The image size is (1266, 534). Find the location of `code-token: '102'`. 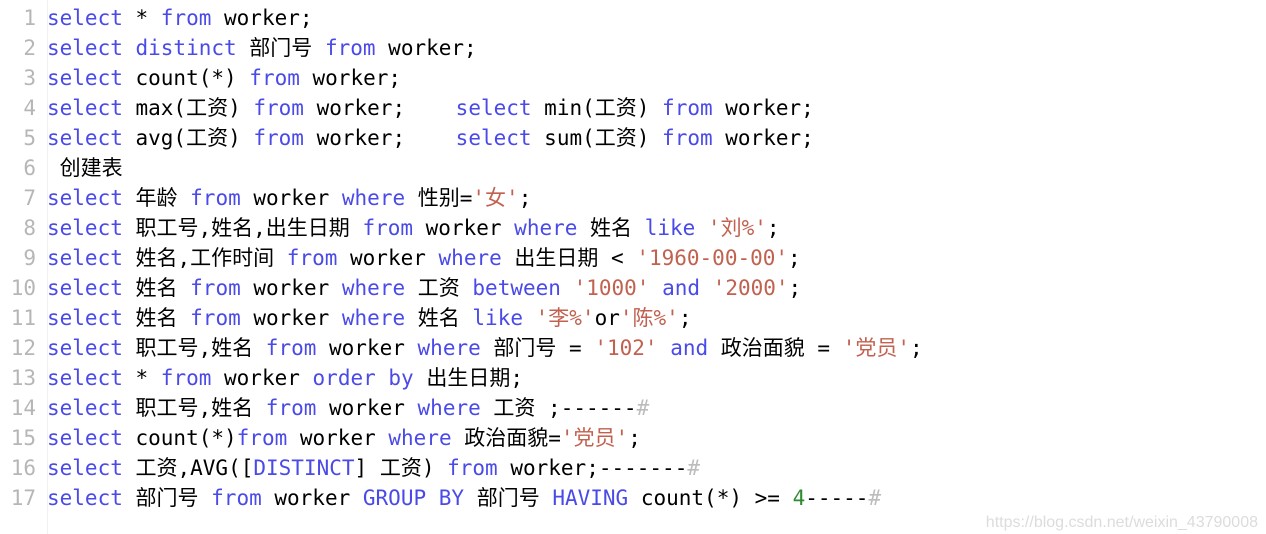

code-token: '102' is located at coordinates (626, 348).